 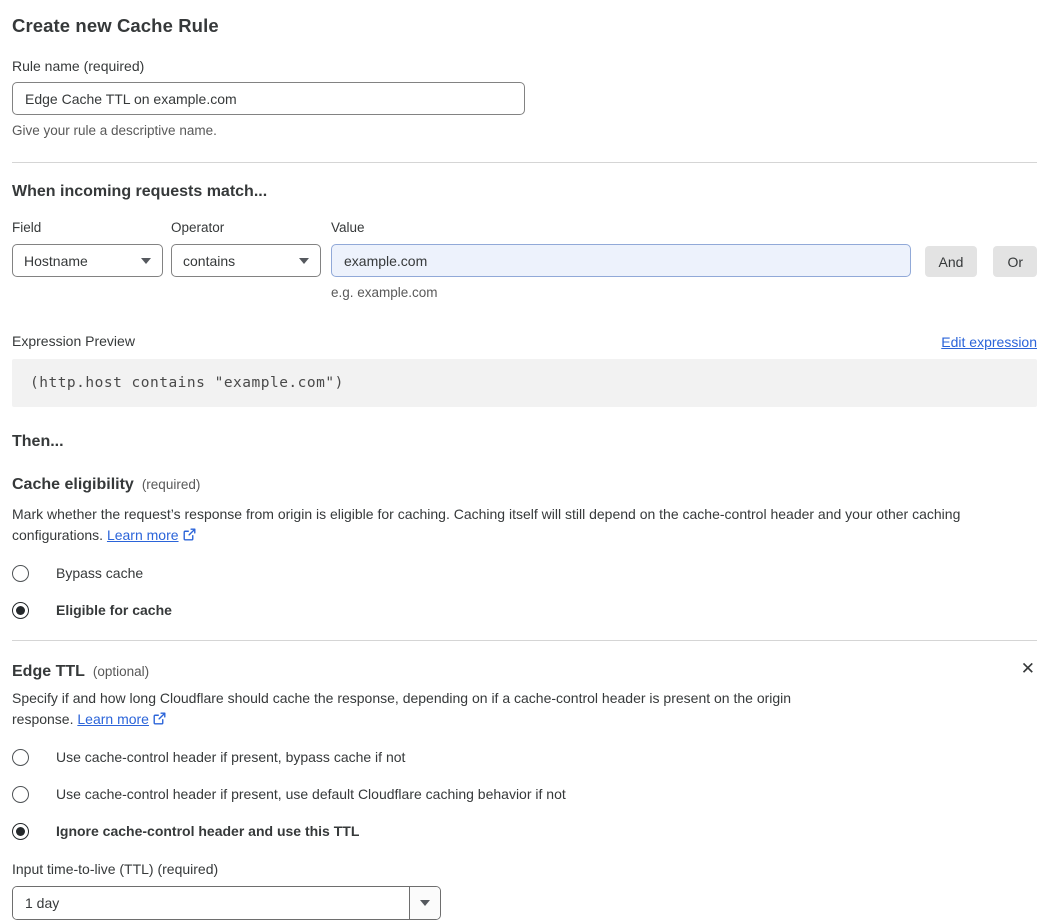 I want to click on field-select: Hostname, so click(x=87, y=260).